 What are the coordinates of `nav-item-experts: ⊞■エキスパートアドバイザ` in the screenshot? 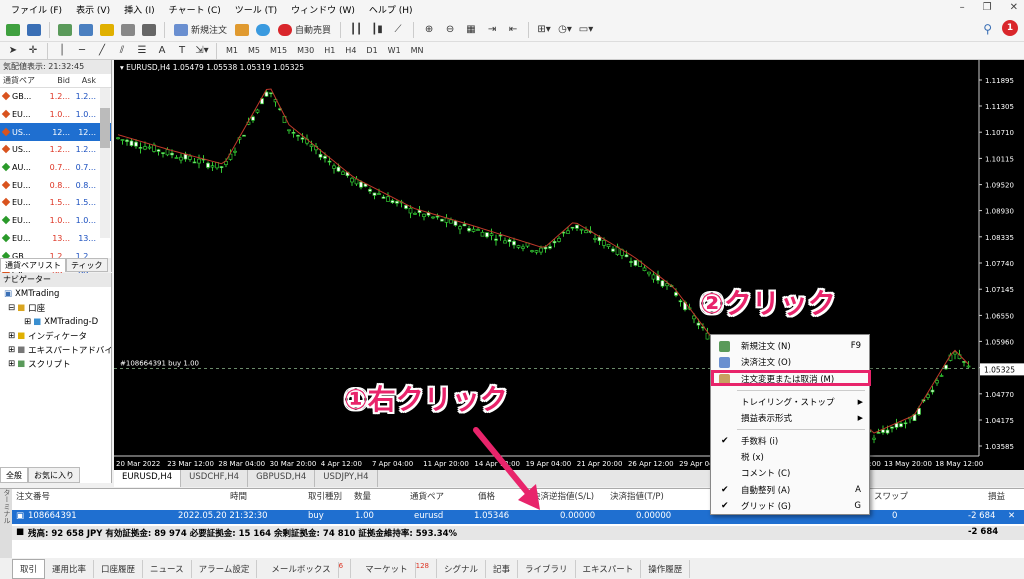 It's located at (55, 350).